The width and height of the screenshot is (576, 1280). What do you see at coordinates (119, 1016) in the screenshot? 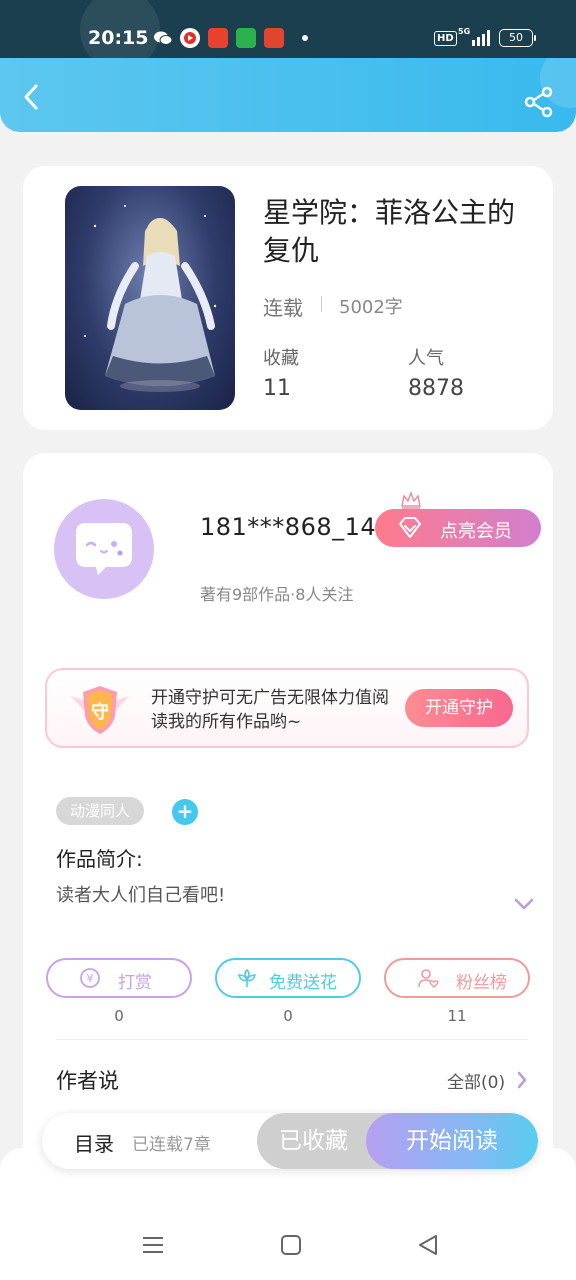
I see `tip-count: 0` at bounding box center [119, 1016].